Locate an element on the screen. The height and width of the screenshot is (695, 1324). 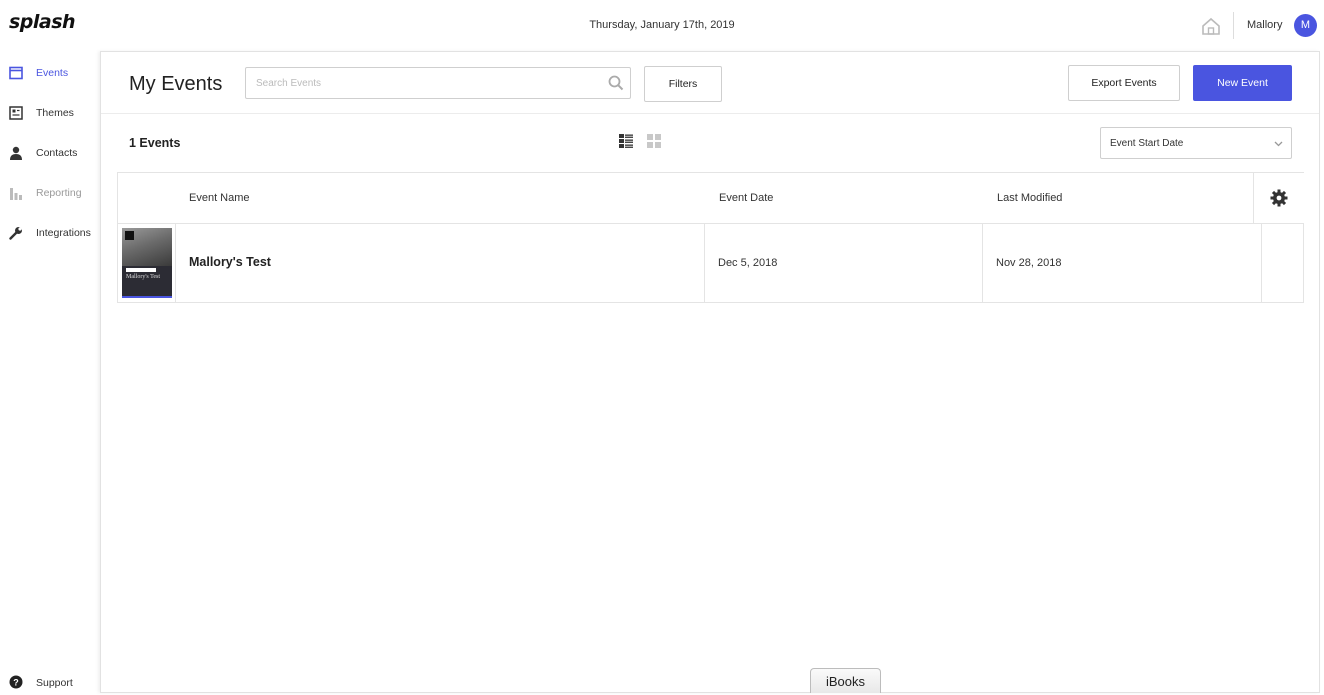
person-icon is located at coordinates (16, 153).